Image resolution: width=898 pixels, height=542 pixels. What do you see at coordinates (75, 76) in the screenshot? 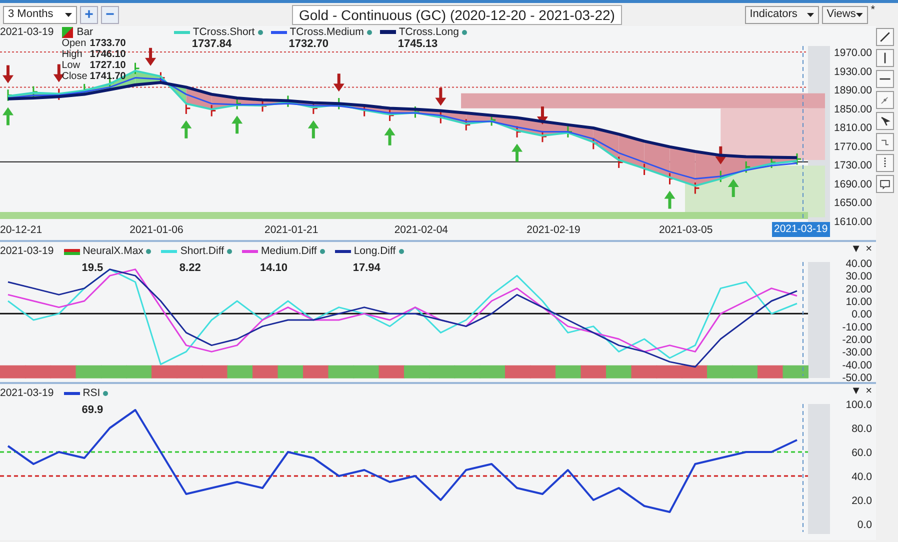
I see `ohlc-label: Close` at bounding box center [75, 76].